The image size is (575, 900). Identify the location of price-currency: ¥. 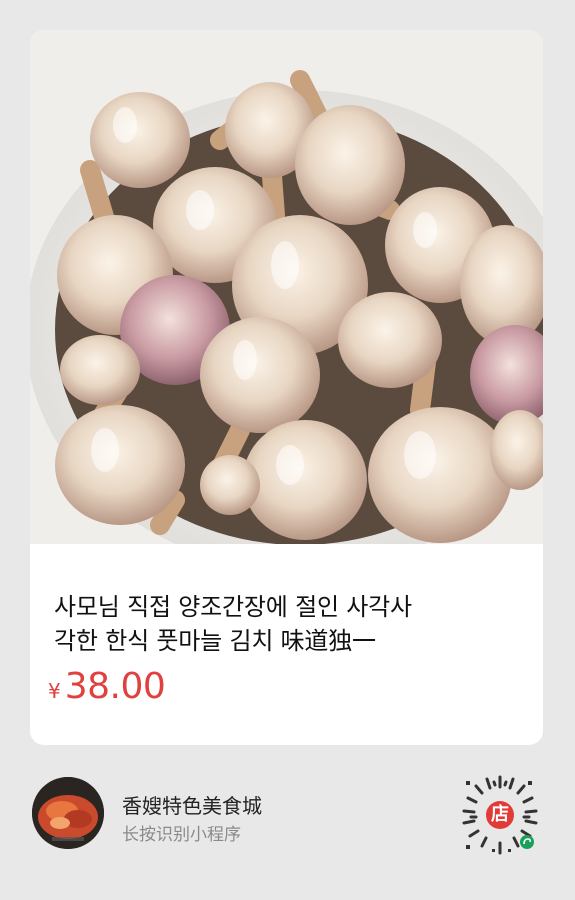
(54, 691).